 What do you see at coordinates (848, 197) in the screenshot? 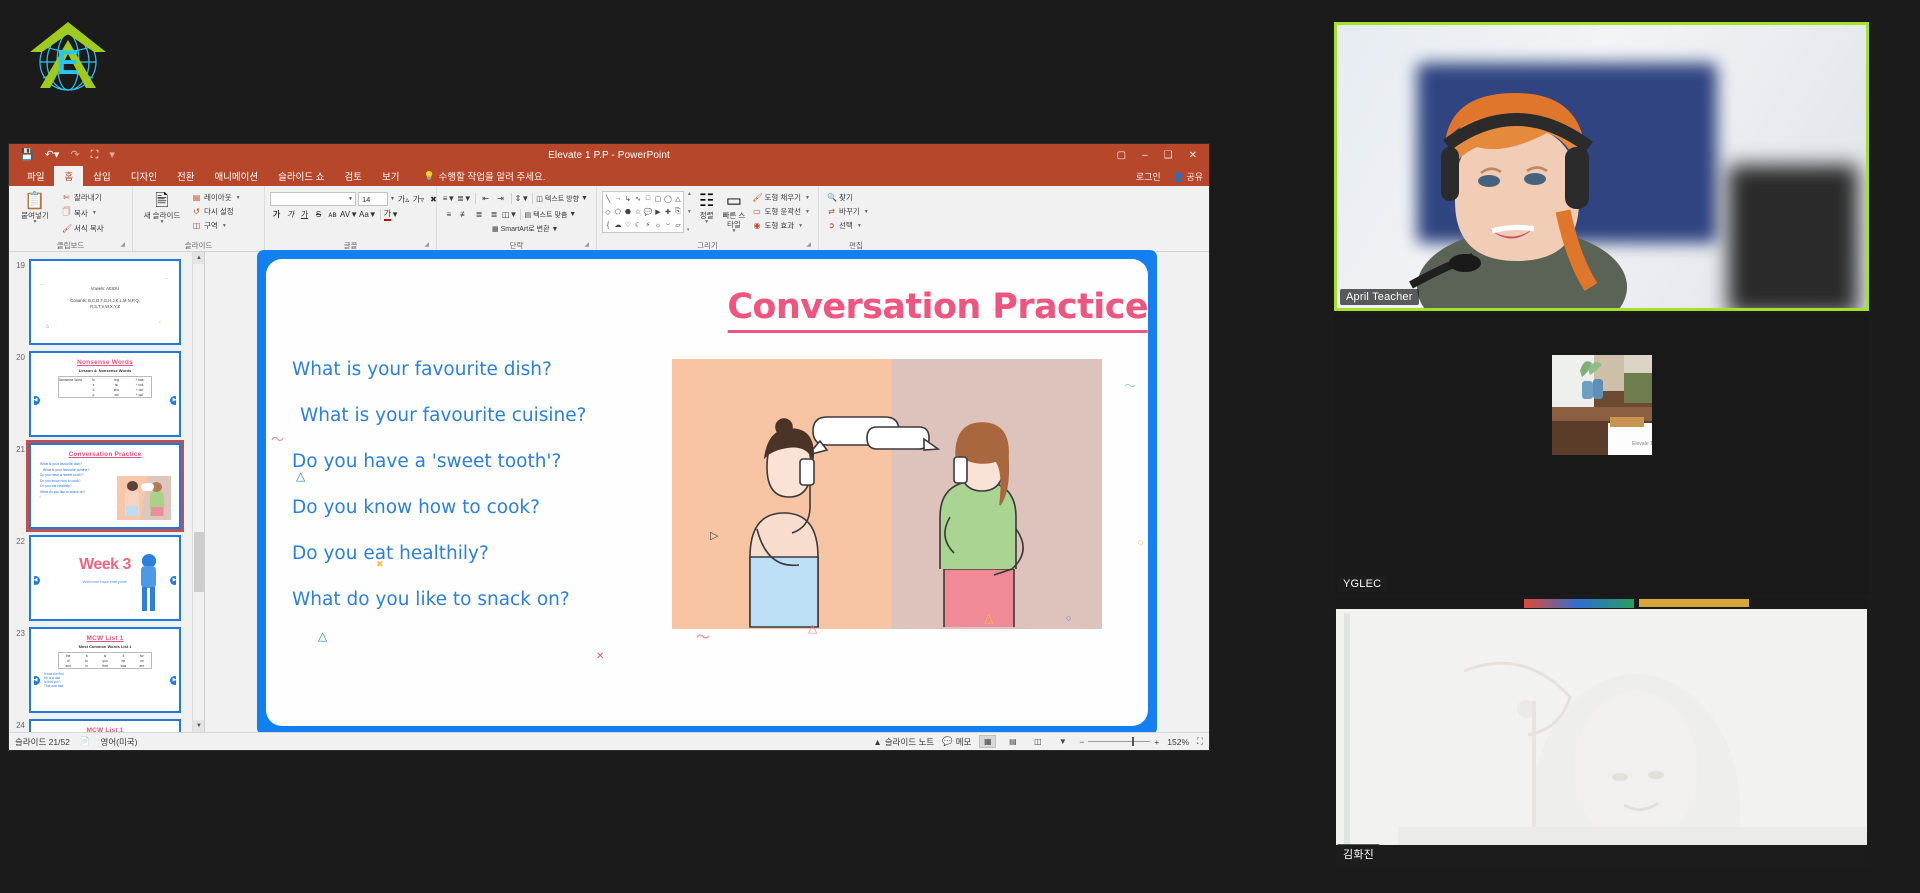
I see `find-button: 🔍 찾기` at bounding box center [848, 197].